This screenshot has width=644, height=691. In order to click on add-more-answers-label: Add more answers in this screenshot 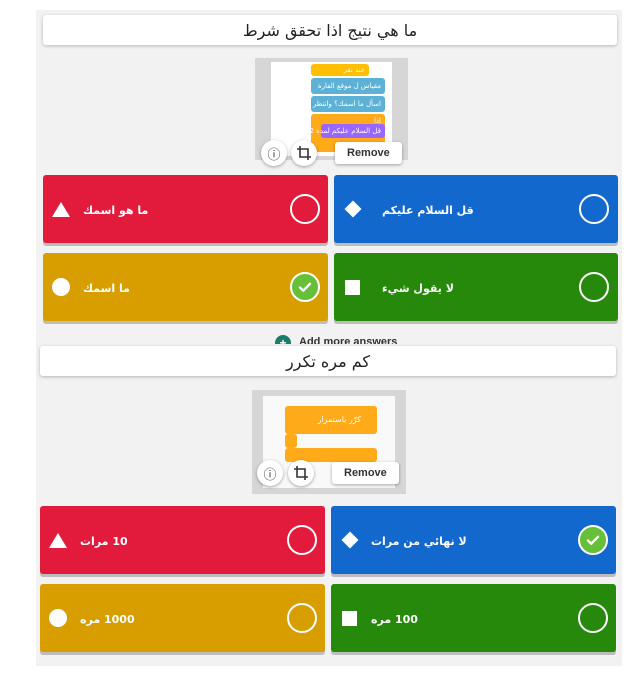, I will do `click(348, 340)`.